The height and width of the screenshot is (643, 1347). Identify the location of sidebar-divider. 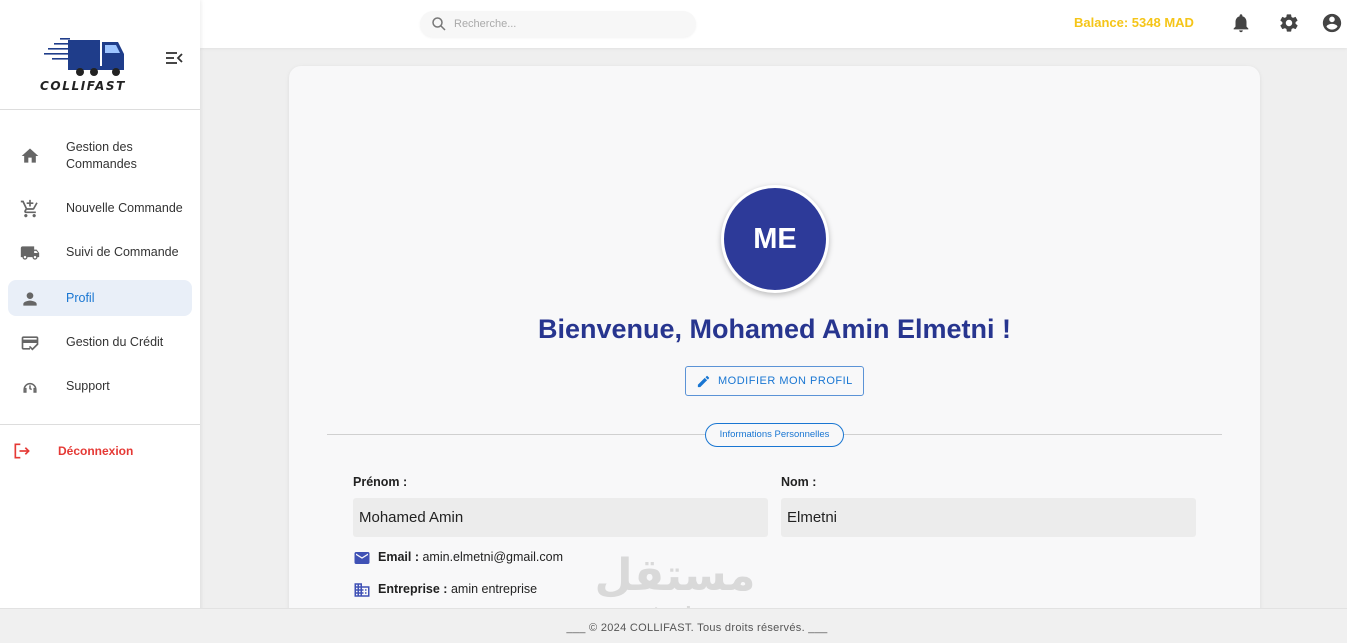
(100, 424).